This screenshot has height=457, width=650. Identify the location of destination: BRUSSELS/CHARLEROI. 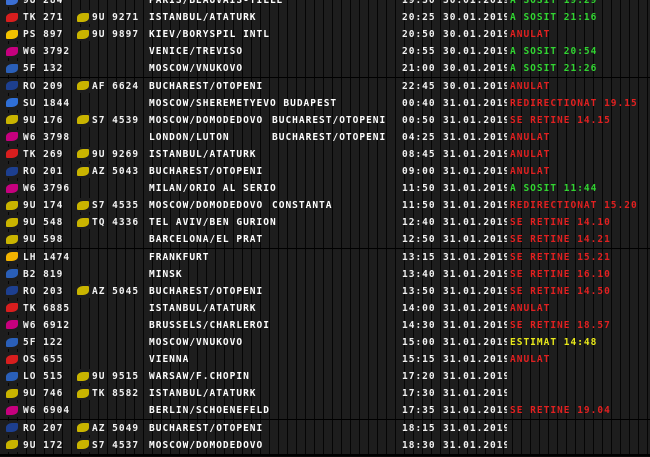
(209, 325).